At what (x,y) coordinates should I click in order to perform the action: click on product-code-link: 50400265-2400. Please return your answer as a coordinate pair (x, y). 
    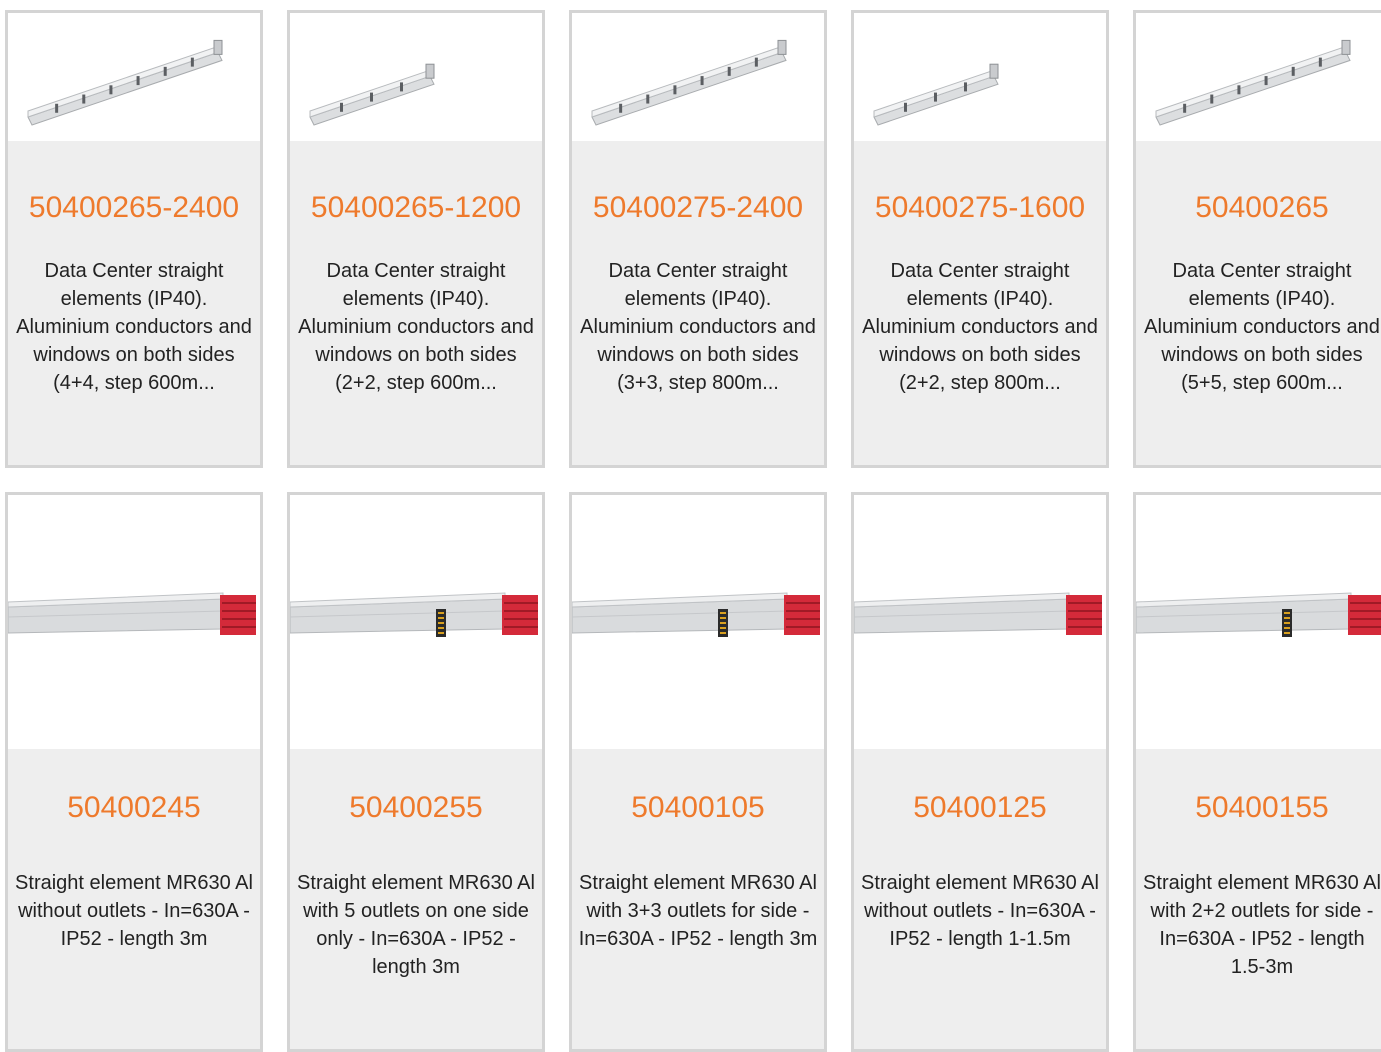
    Looking at the image, I should click on (134, 208).